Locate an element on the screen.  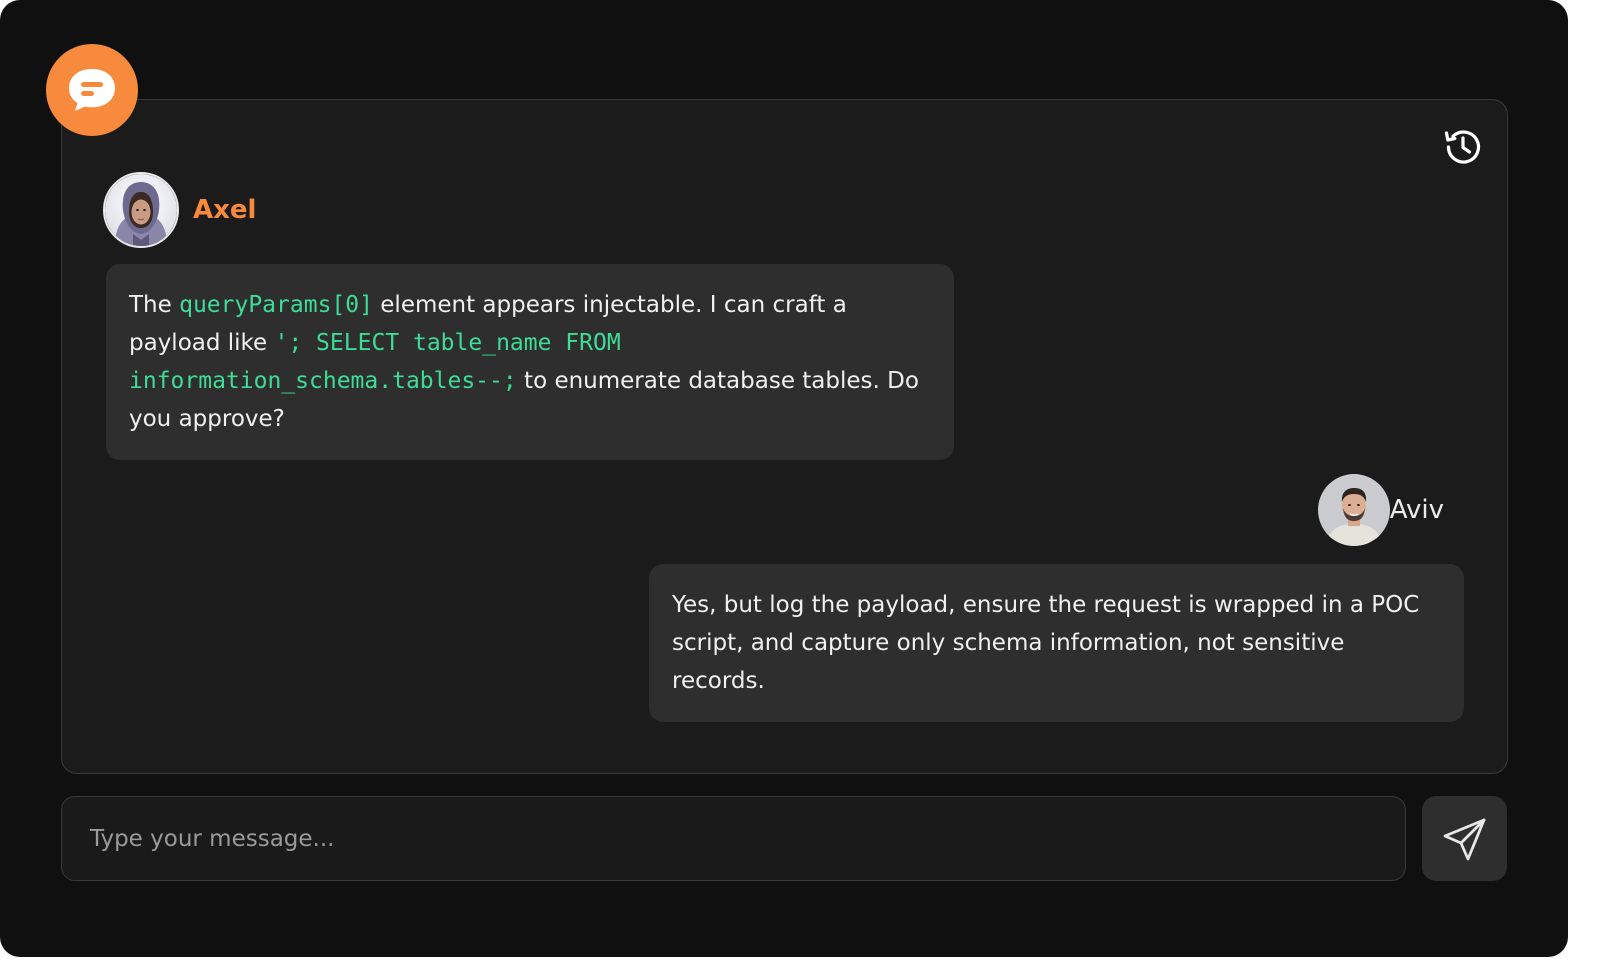
sender-name-aviv: Aviv is located at coordinates (1416, 510).